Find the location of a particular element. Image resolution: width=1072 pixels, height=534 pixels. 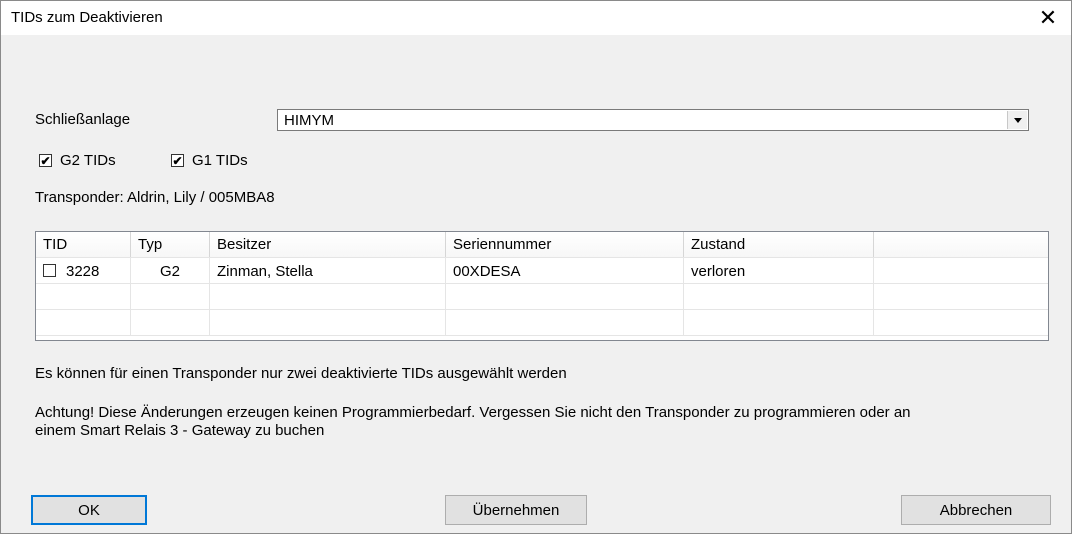

apply-button: Übernehmen is located at coordinates (516, 510).